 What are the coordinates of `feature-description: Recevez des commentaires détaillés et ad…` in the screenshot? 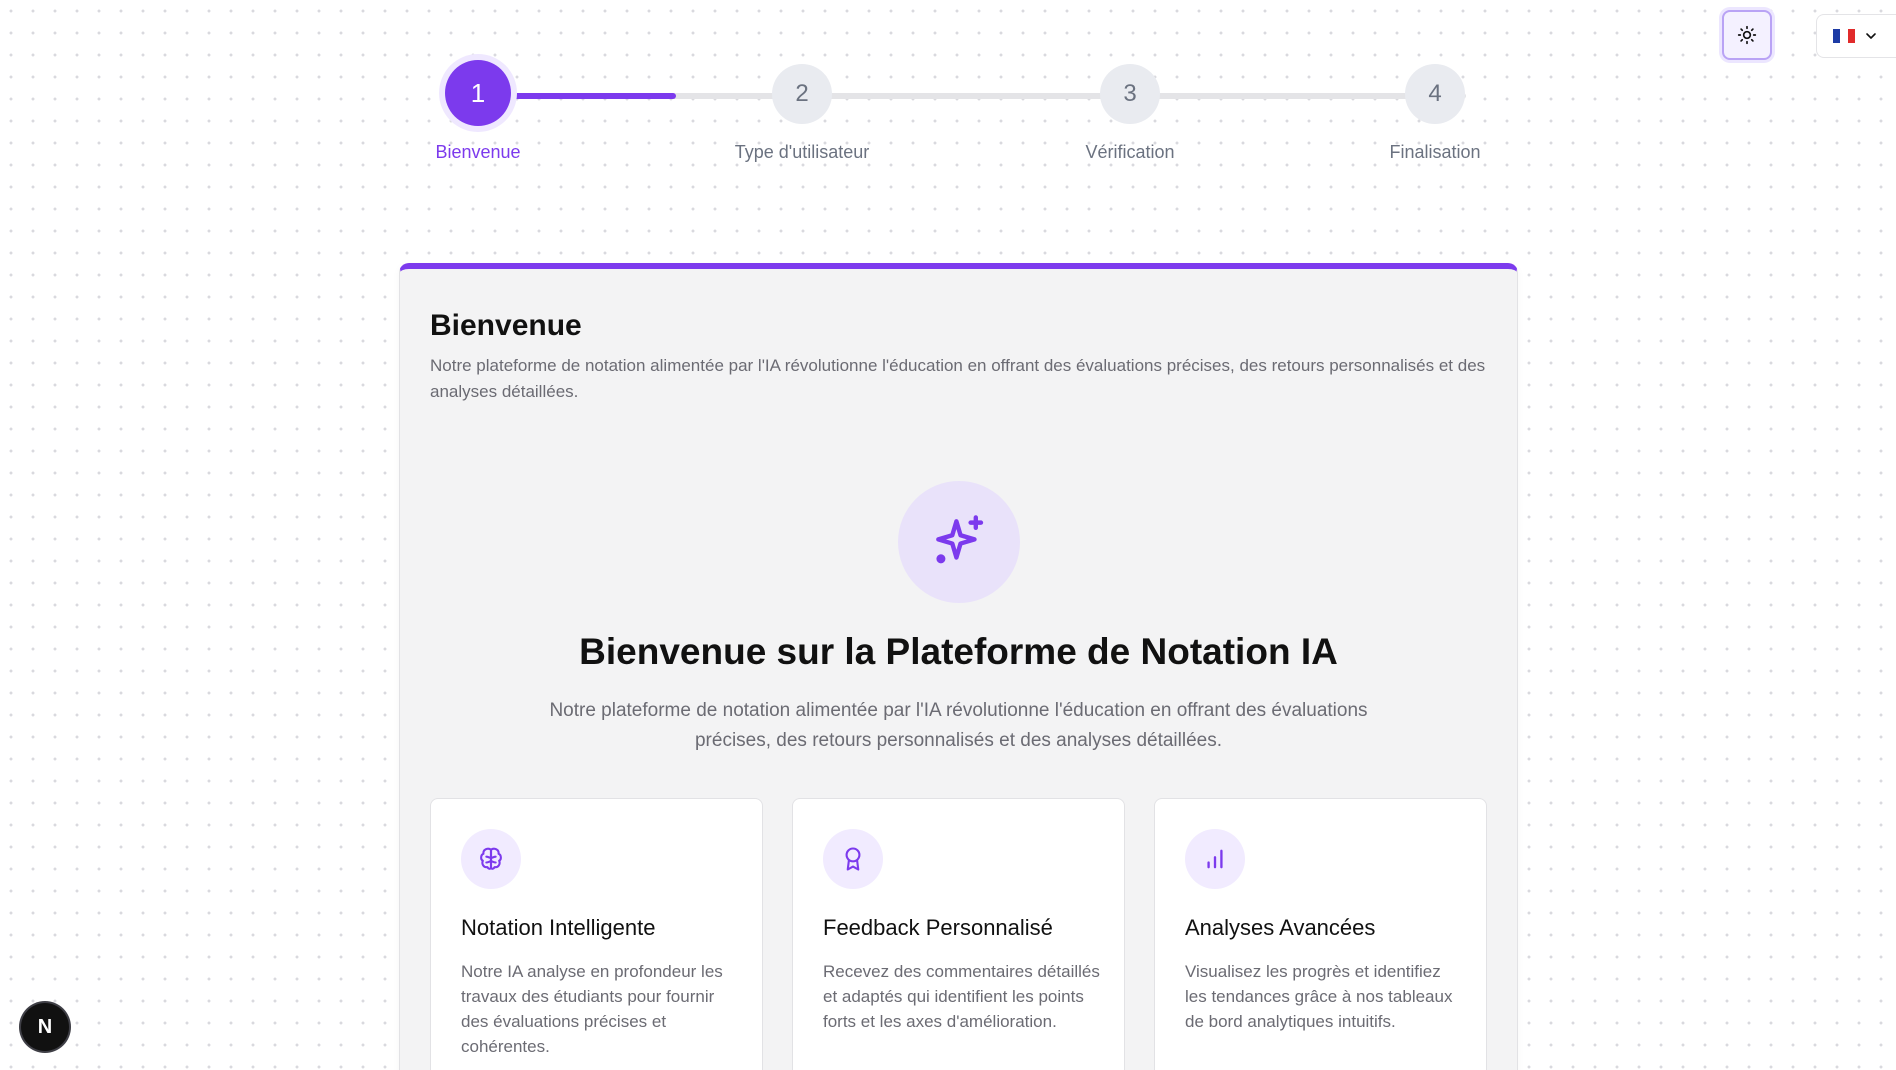 It's located at (961, 996).